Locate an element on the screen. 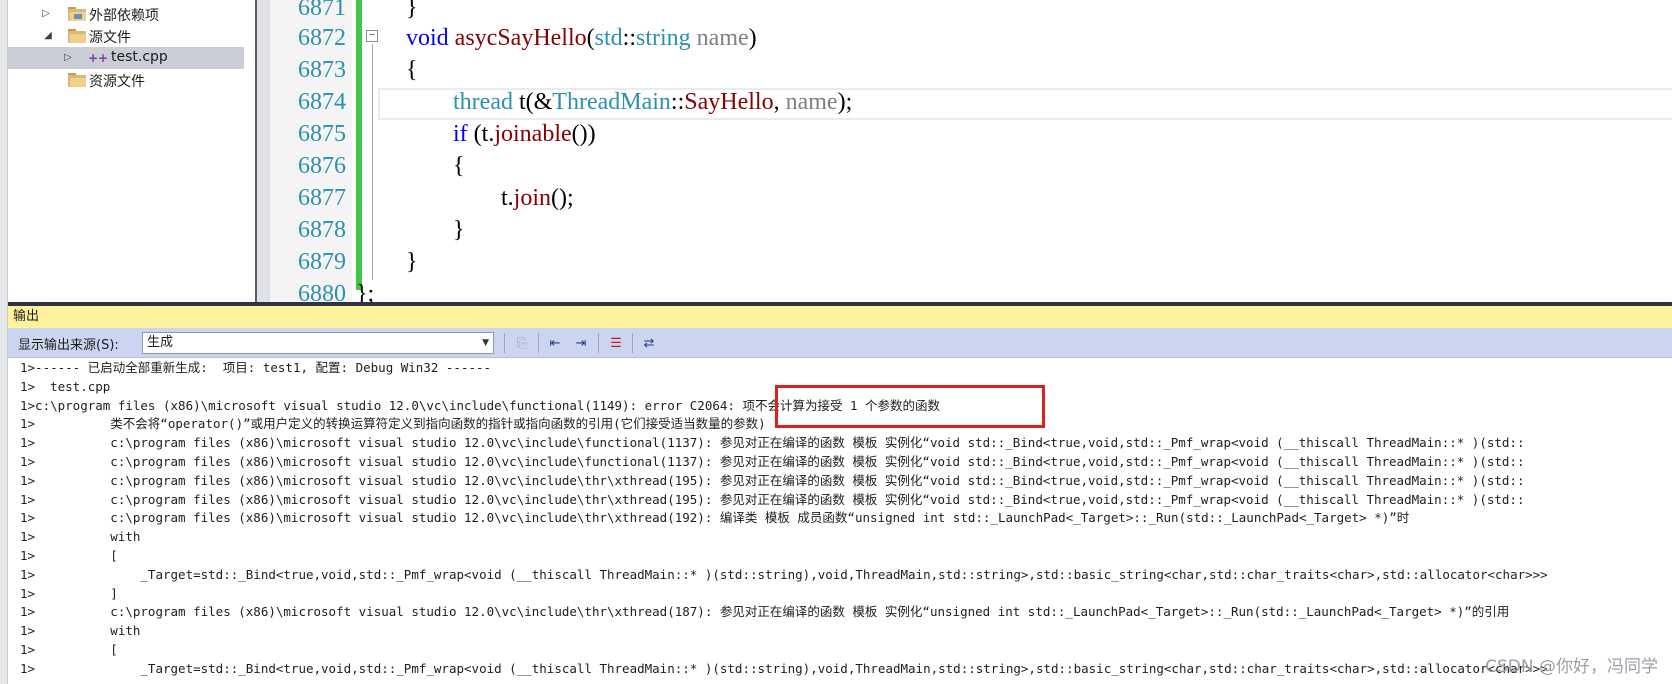  outline-guide is located at coordinates (372, 162).